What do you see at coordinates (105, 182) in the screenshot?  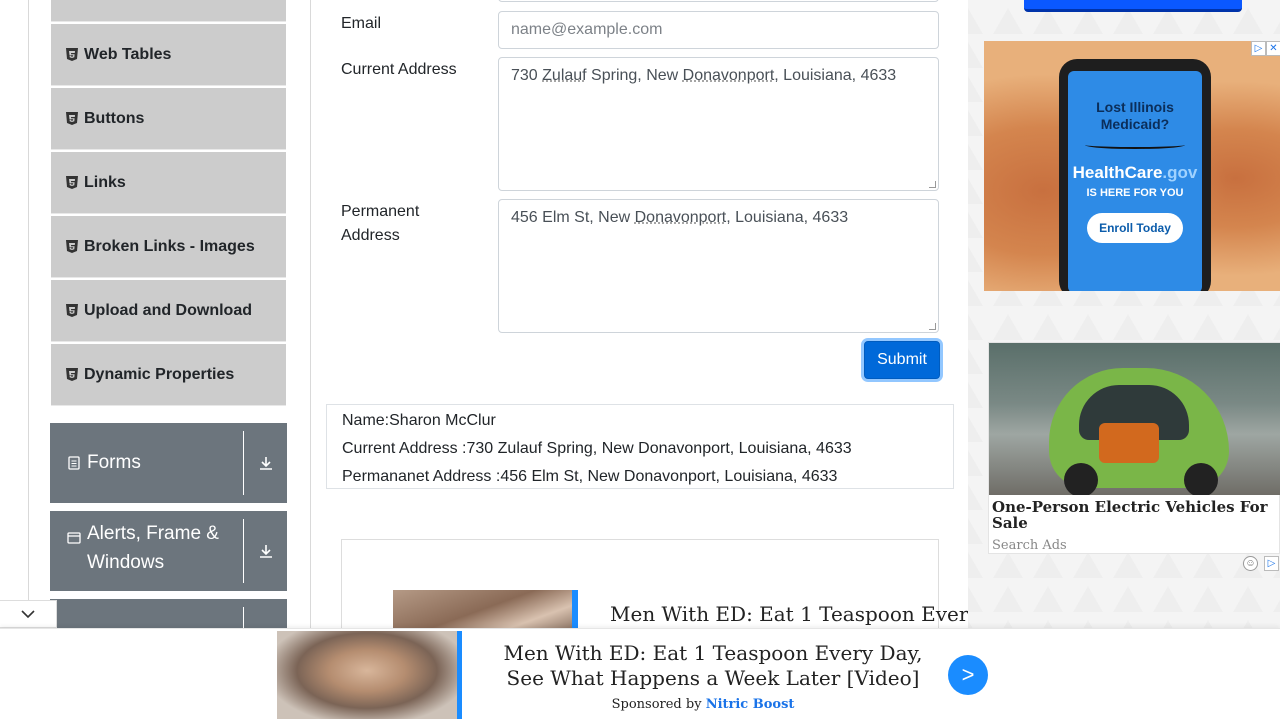 I see `sidebar-item-label: Links` at bounding box center [105, 182].